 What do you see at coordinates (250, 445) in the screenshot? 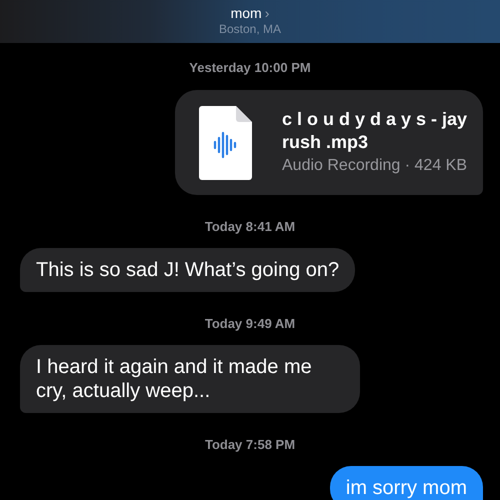
I see `message-timestamp: Today 7:58 PM` at bounding box center [250, 445].